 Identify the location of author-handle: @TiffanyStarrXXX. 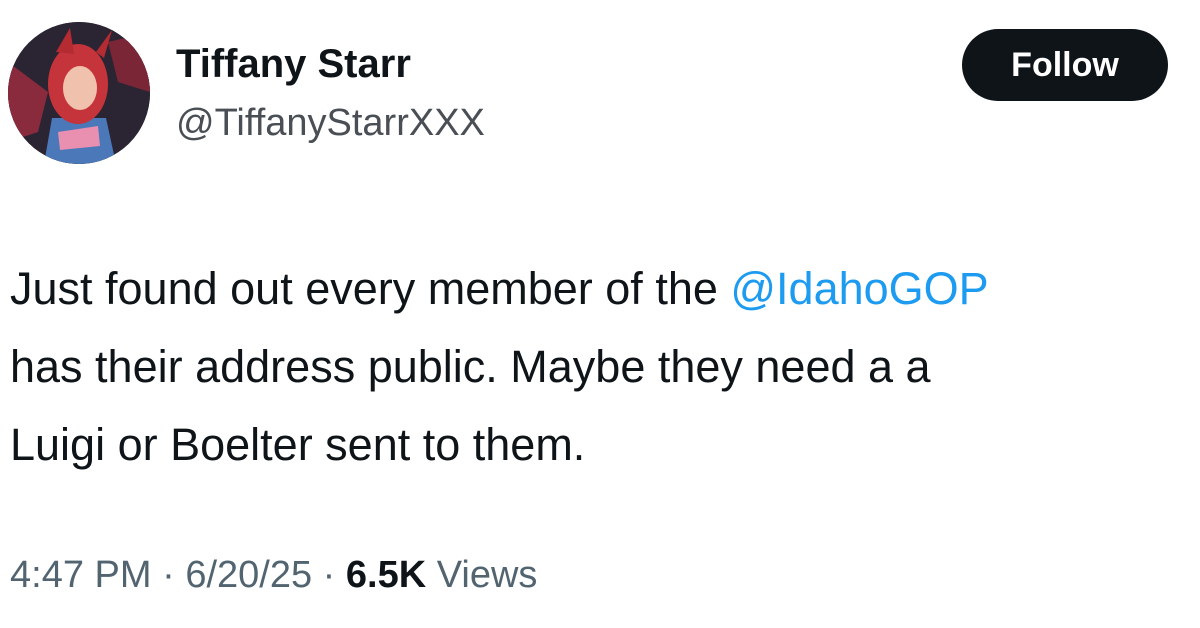
(330, 123).